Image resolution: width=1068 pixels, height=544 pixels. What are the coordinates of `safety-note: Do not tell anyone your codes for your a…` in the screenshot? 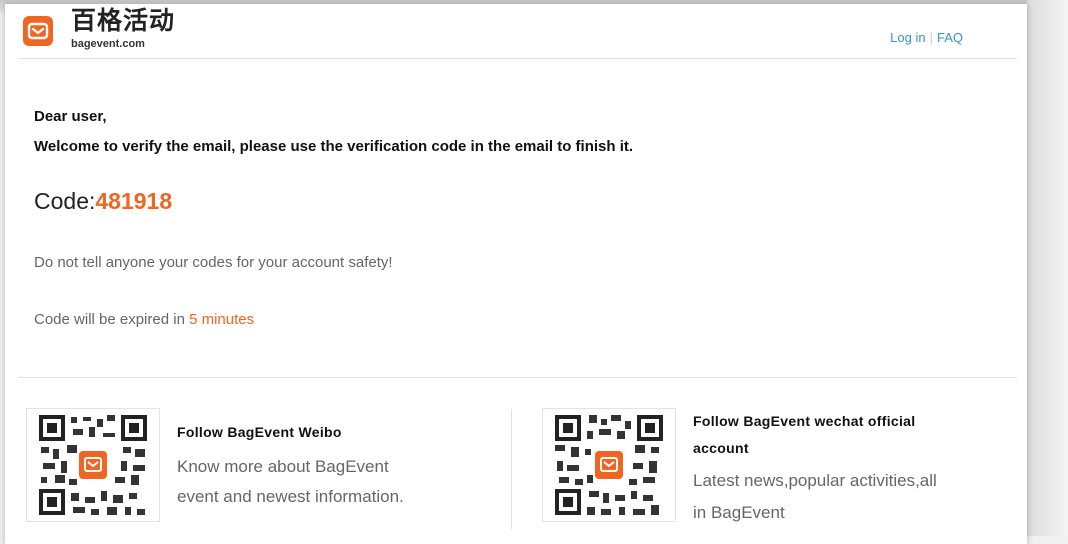 It's located at (213, 262).